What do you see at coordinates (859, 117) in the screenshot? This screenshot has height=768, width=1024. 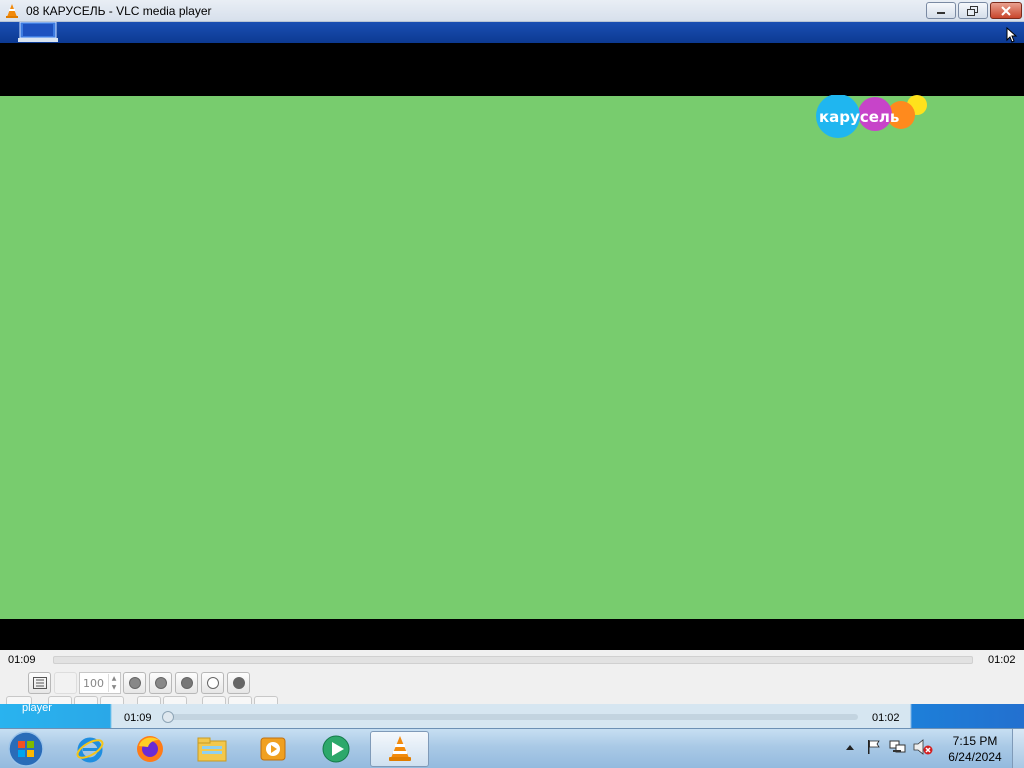 I see `channel-logo-text: карусель` at bounding box center [859, 117].